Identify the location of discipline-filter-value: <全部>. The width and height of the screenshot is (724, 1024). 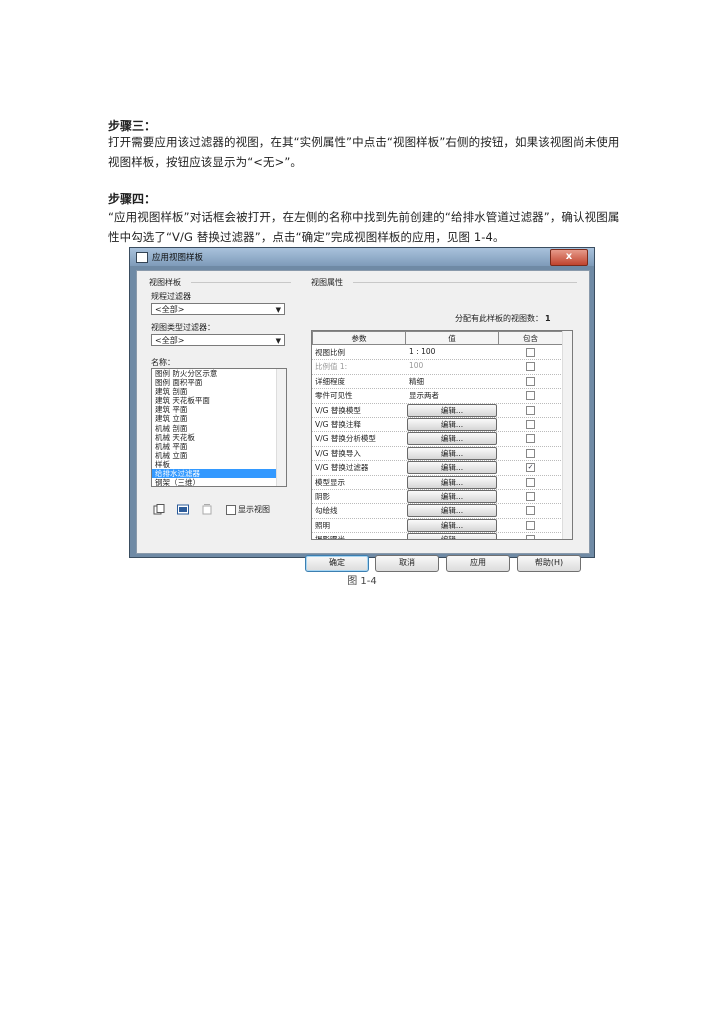
(170, 309).